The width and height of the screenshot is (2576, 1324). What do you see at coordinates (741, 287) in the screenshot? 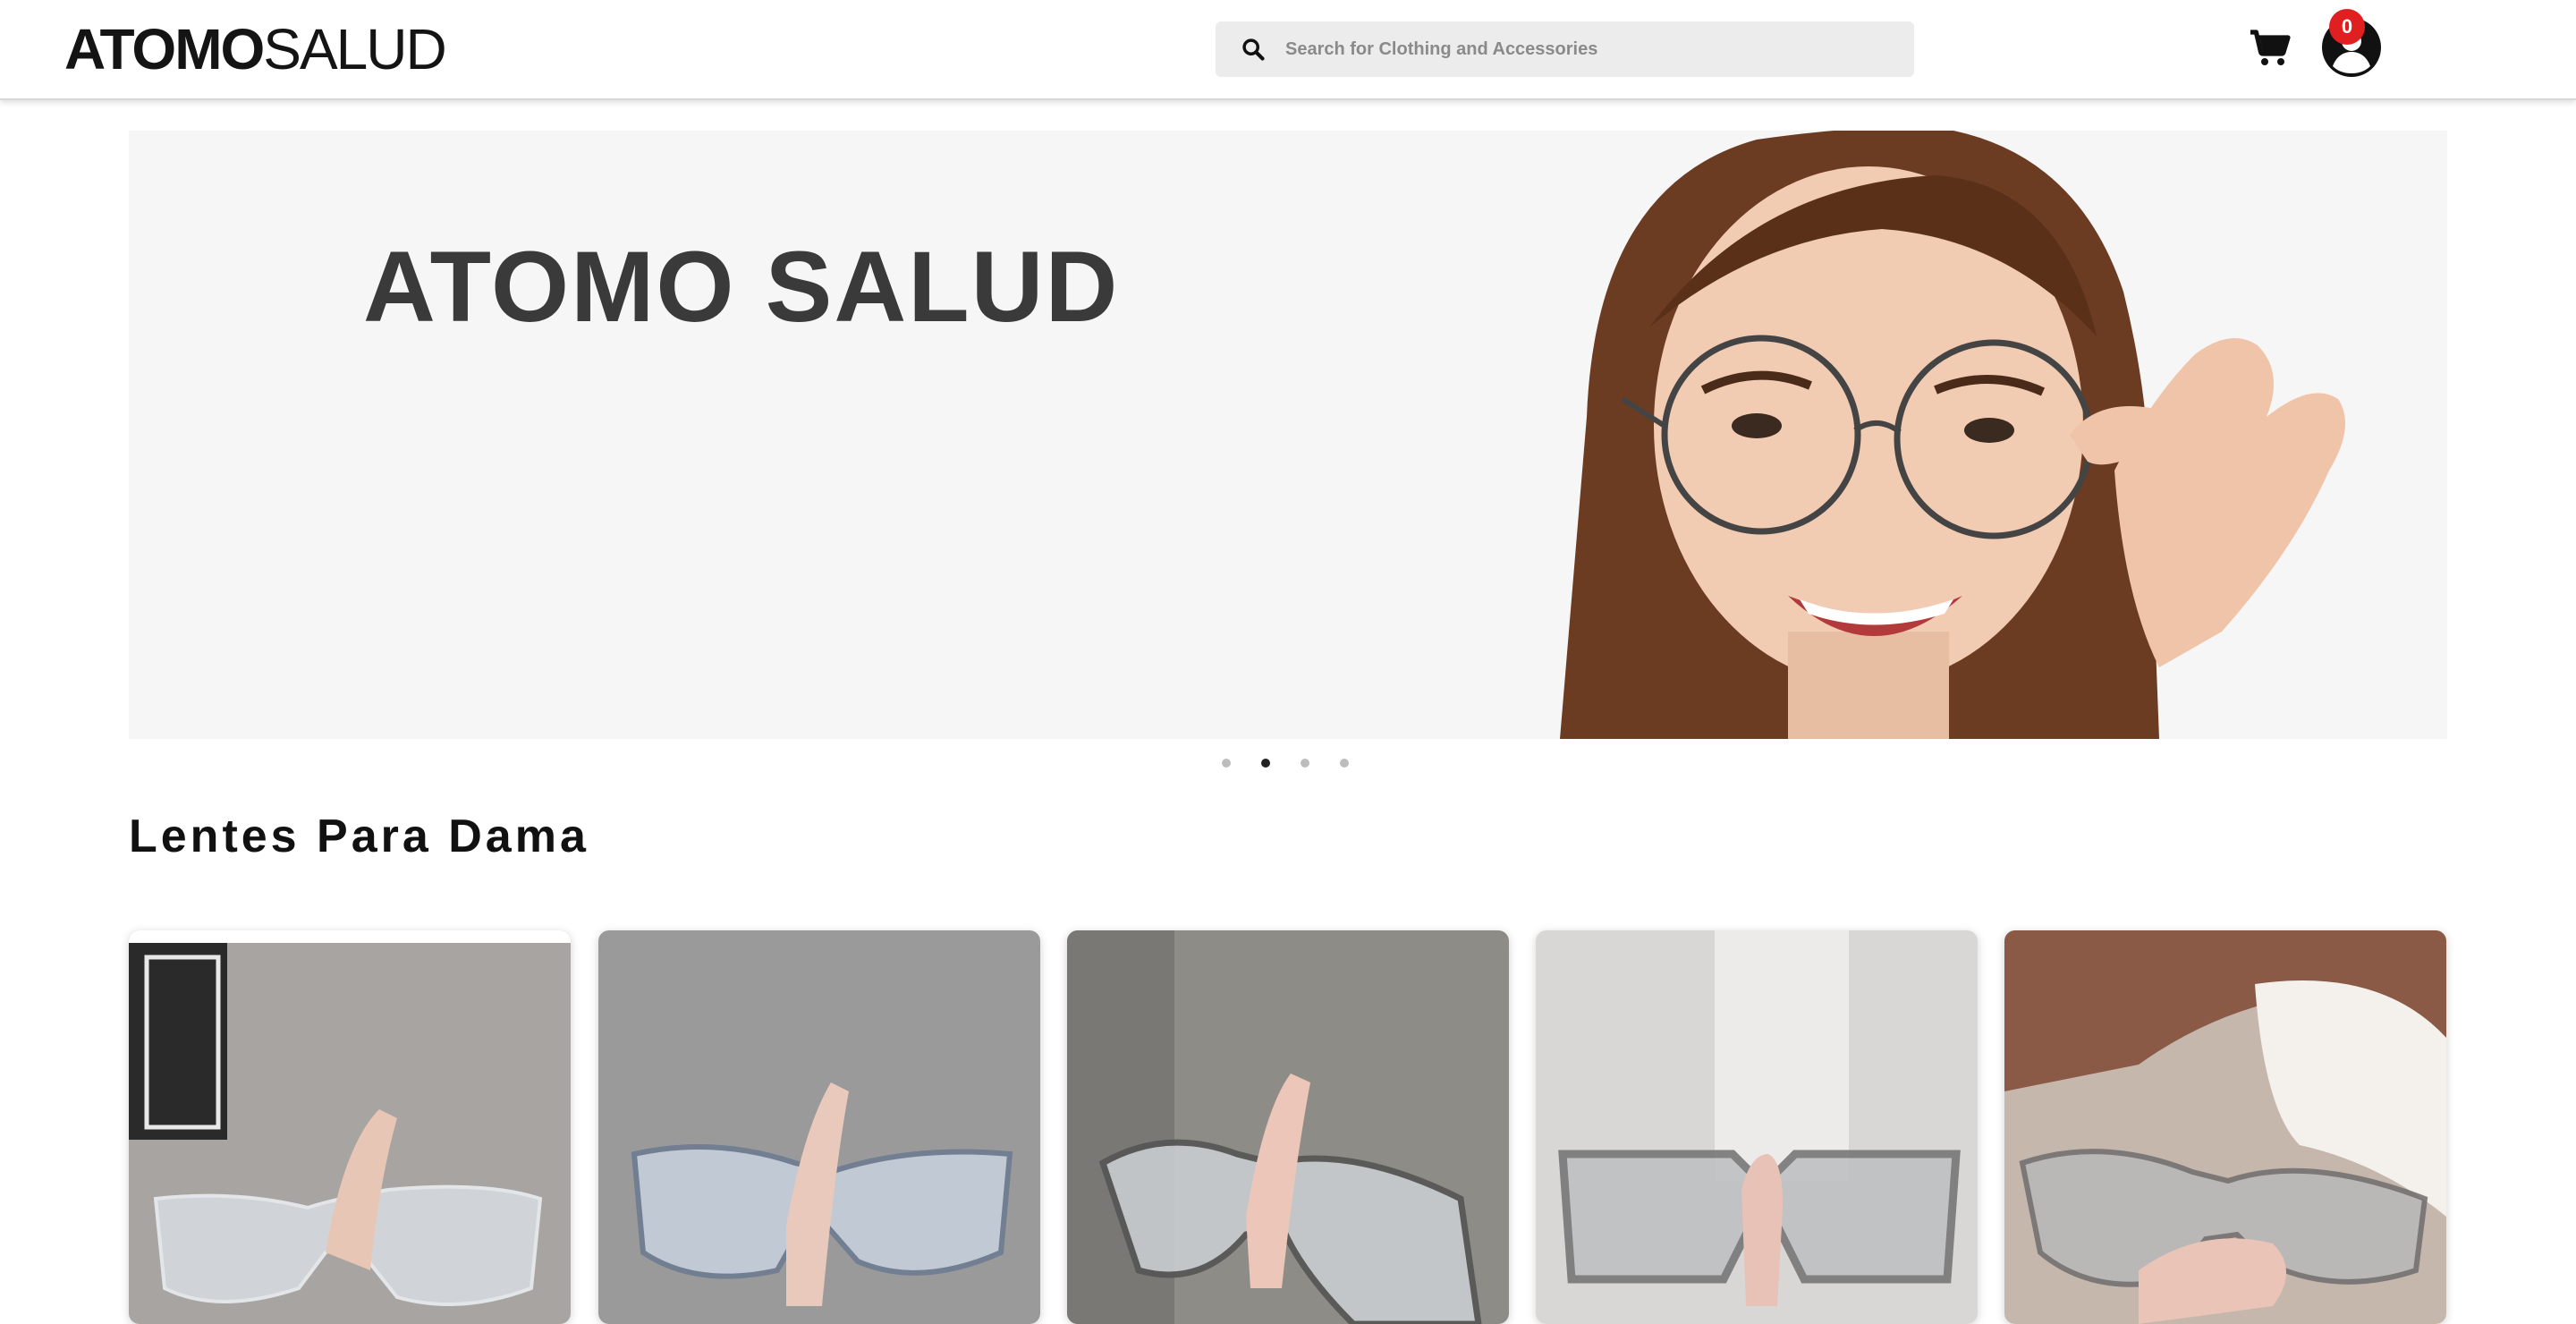
I see `hero-title: ATOMO SALUD` at bounding box center [741, 287].